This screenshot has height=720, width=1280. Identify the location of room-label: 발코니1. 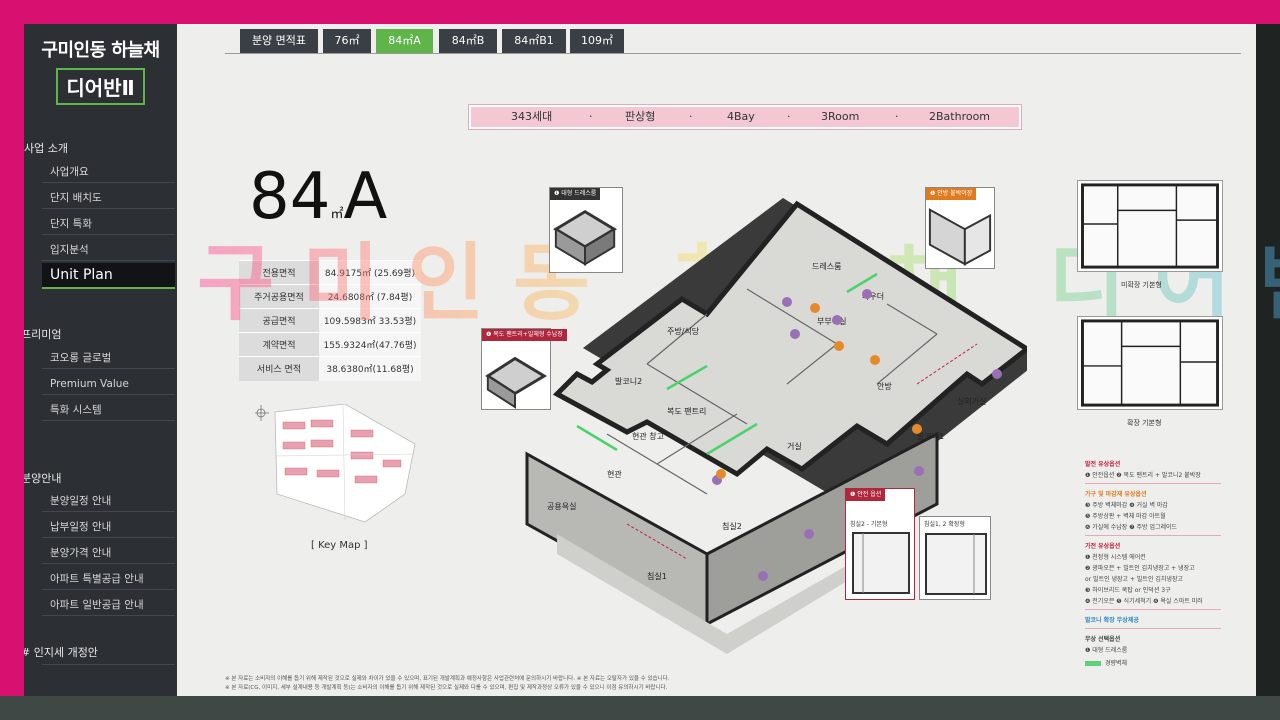
(930, 436).